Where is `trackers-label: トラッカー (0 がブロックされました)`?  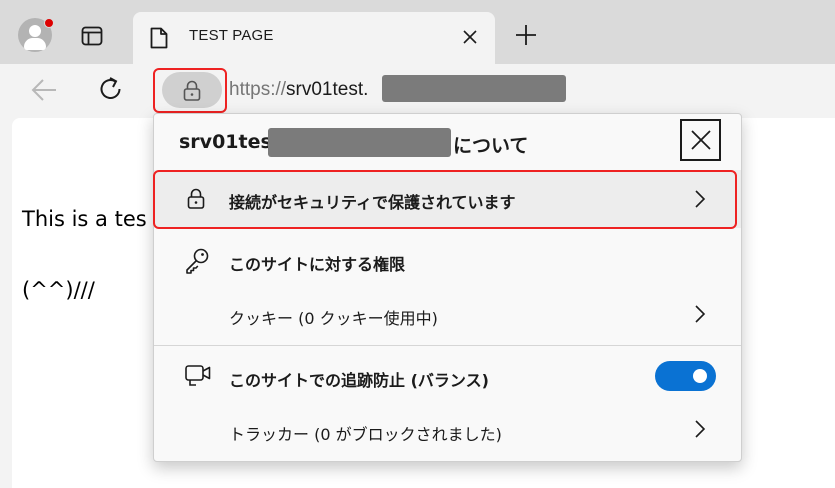
trackers-label: トラッカー (0 がブロックされました) is located at coordinates (365, 434).